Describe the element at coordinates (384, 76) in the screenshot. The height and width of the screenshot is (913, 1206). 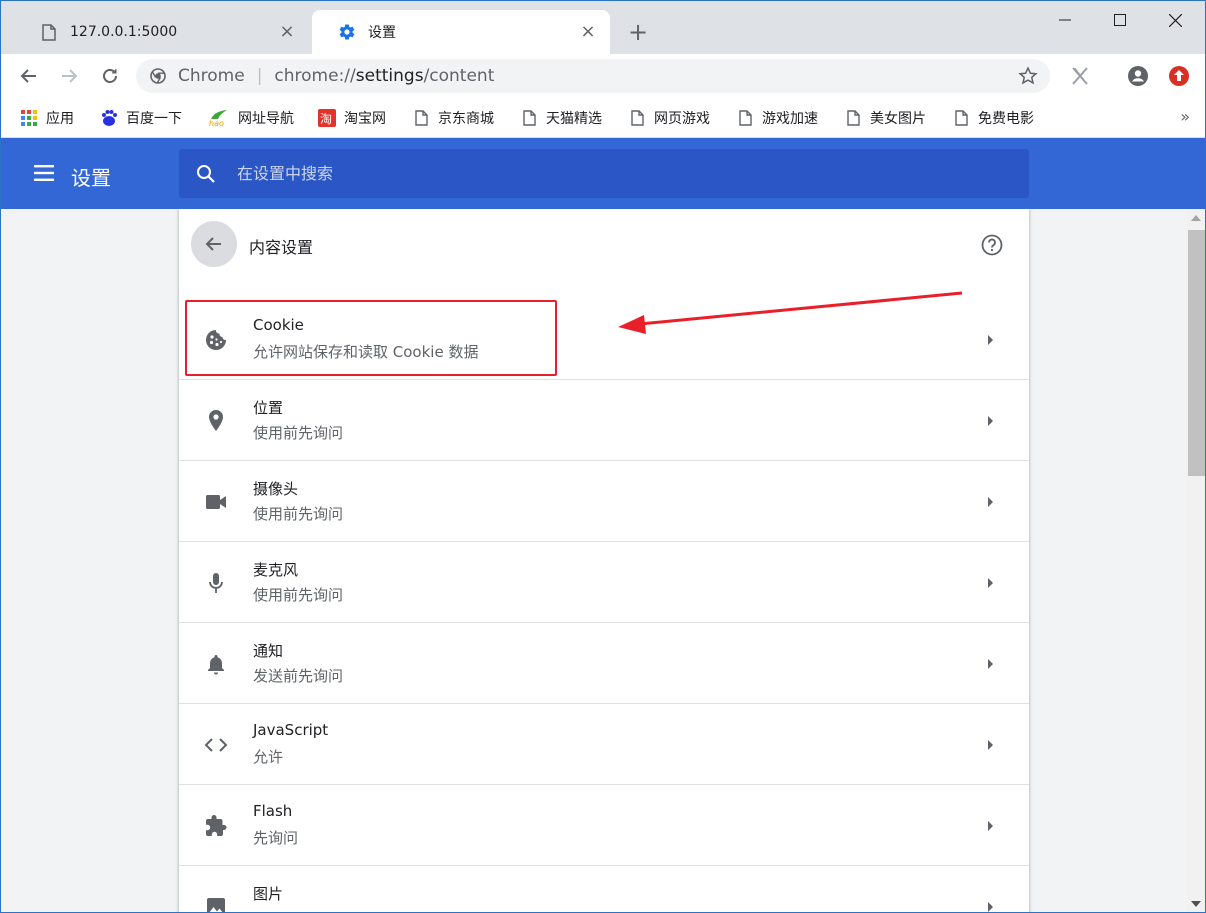
I see `url-text: chrome://settings/content` at that location.